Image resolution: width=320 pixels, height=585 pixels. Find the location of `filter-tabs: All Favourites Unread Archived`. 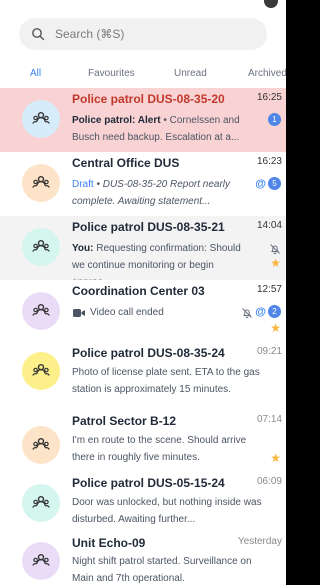

filter-tabs: All Favourites Unread Archived is located at coordinates (143, 75).